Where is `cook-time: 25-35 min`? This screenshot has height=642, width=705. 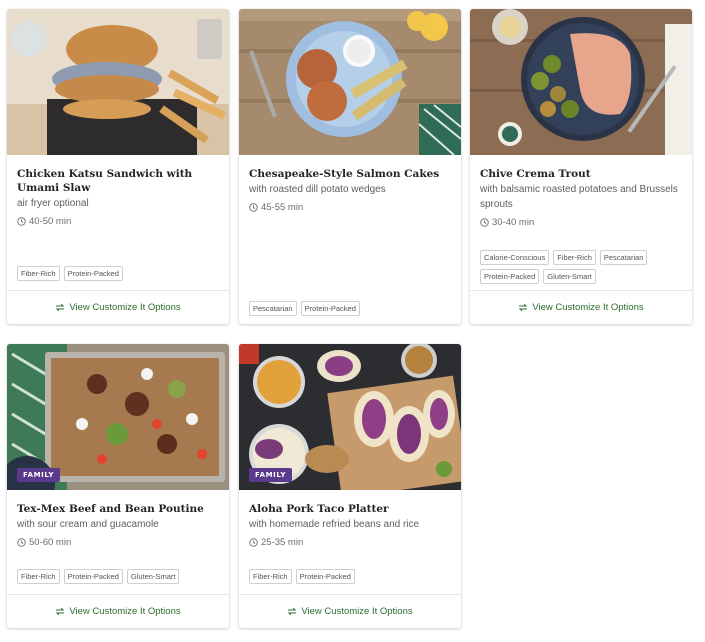 cook-time: 25-35 min is located at coordinates (350, 542).